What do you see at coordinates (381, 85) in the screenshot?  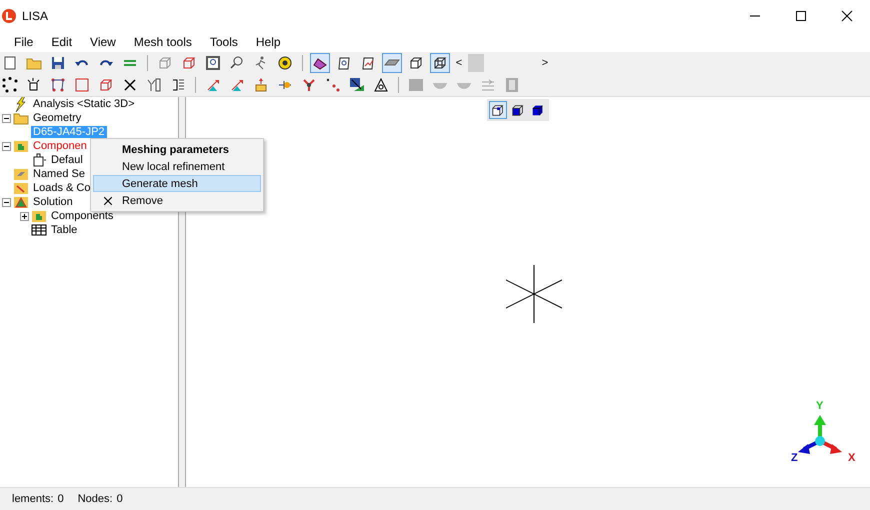 I see `triangle-icon` at bounding box center [381, 85].